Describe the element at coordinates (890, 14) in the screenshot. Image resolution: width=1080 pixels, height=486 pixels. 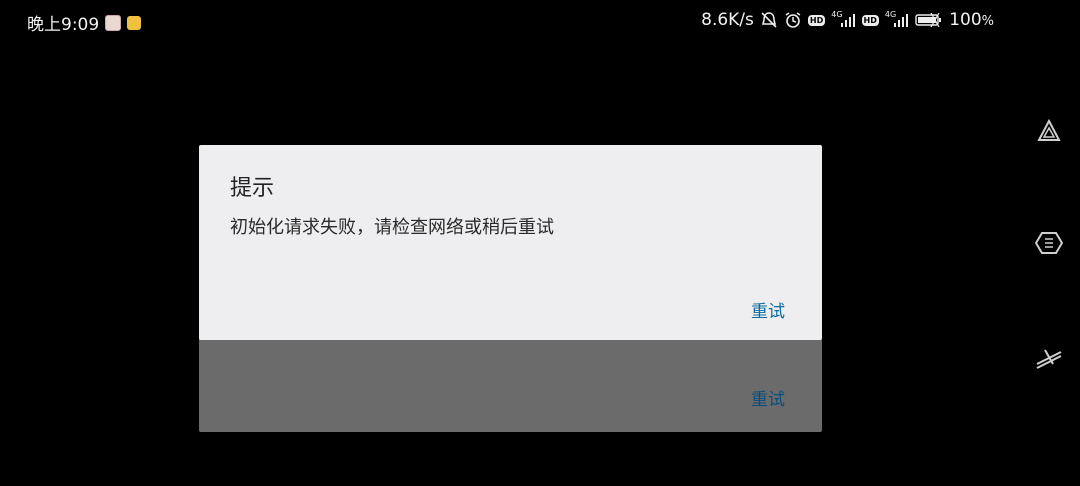
I see `net-type-2: 4G` at that location.